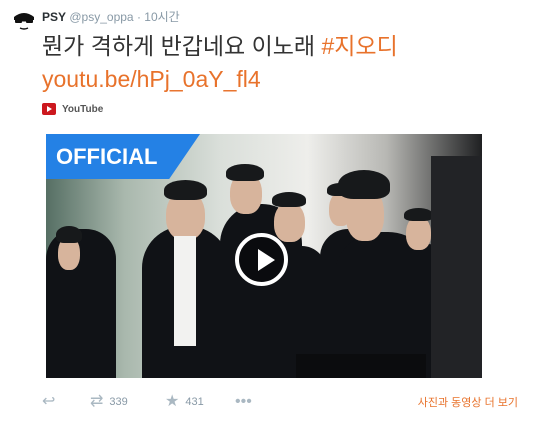  I want to click on youtube-label: YouTube, so click(83, 109).